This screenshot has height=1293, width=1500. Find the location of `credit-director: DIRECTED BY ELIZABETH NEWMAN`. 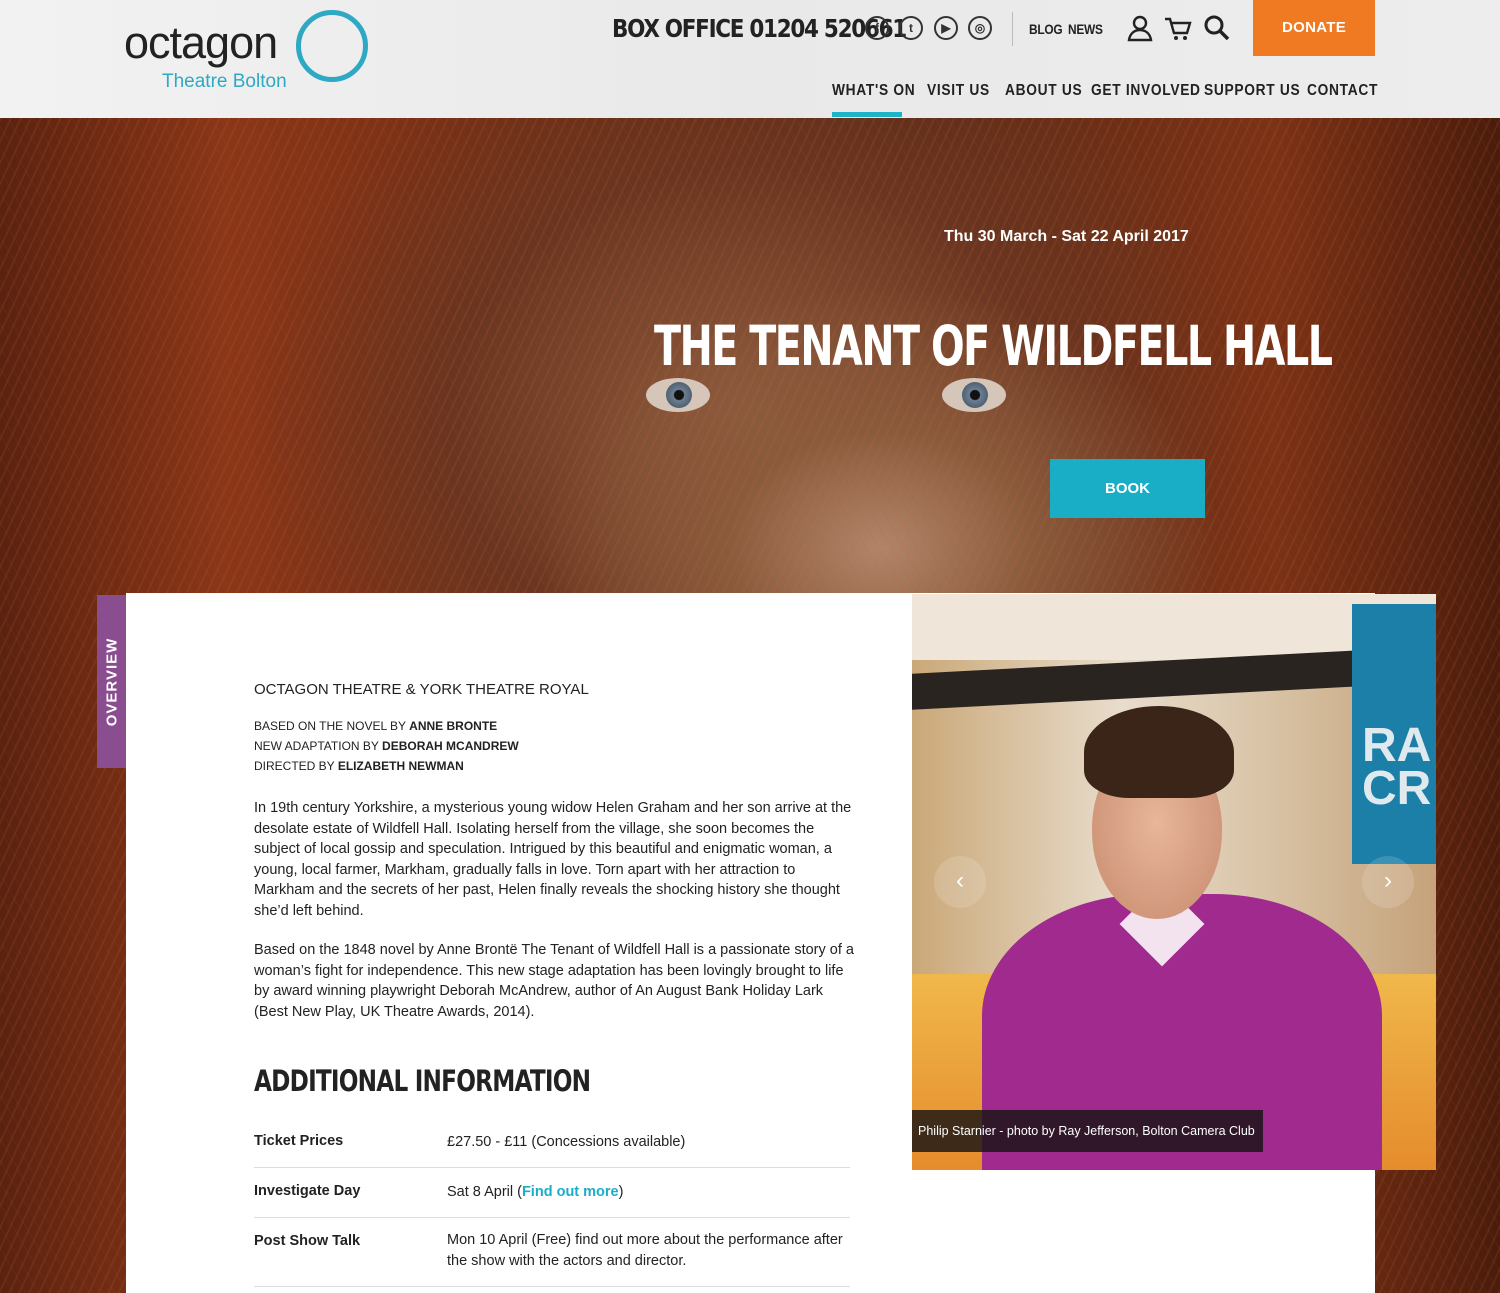

credit-director: DIRECTED BY ELIZABETH NEWMAN is located at coordinates (359, 766).